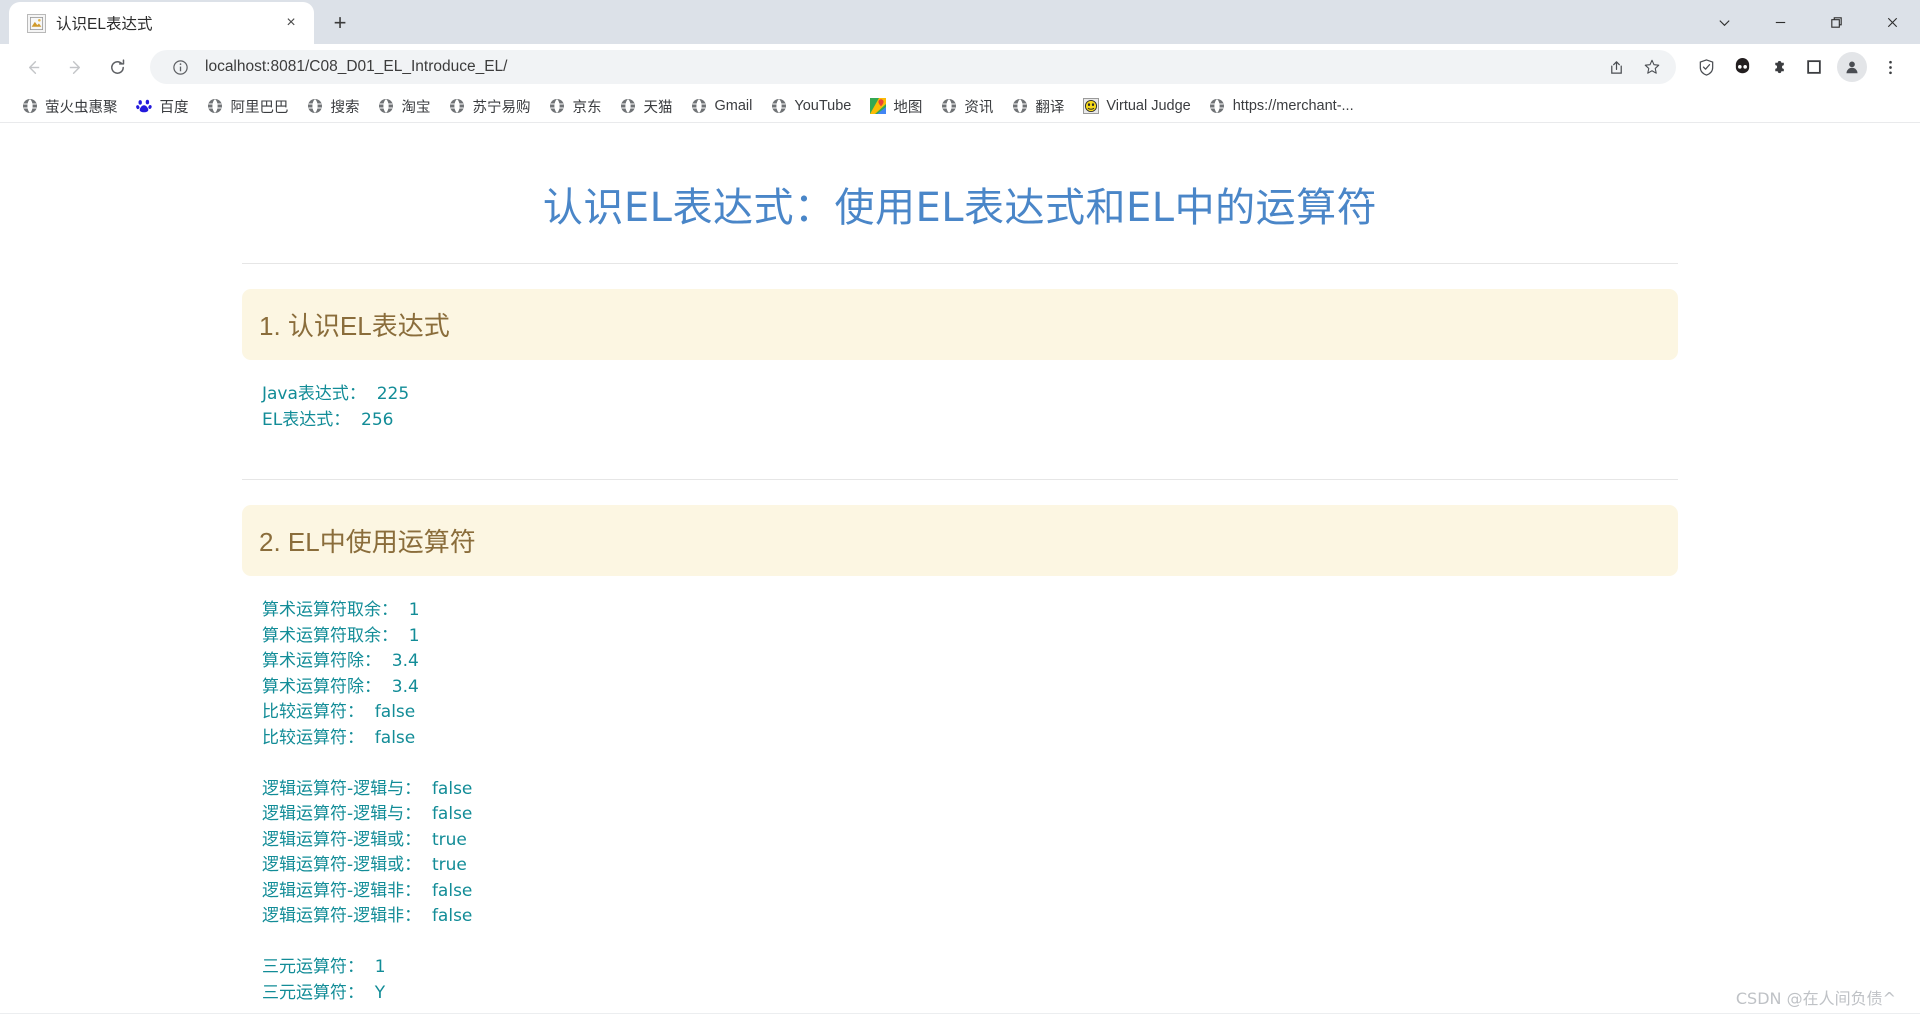 Image resolution: width=1920 pixels, height=1021 pixels. I want to click on bookmark-item: 萤火虫惠聚, so click(69, 106).